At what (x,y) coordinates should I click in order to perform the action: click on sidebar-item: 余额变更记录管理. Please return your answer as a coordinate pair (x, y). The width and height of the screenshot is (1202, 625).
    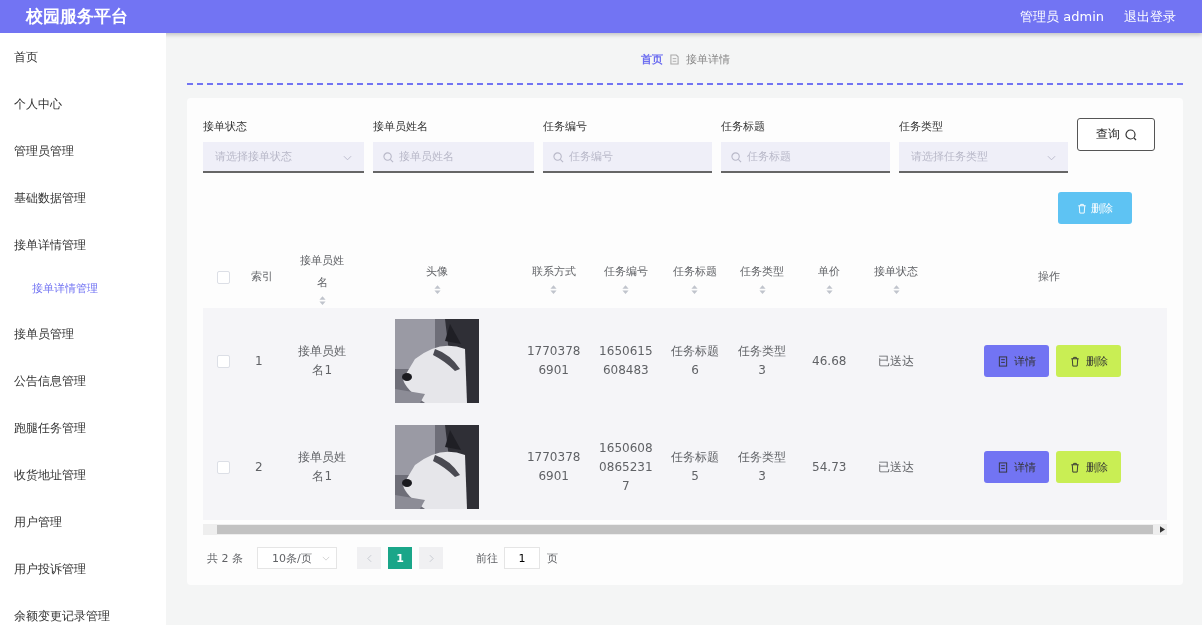
    Looking at the image, I should click on (83, 615).